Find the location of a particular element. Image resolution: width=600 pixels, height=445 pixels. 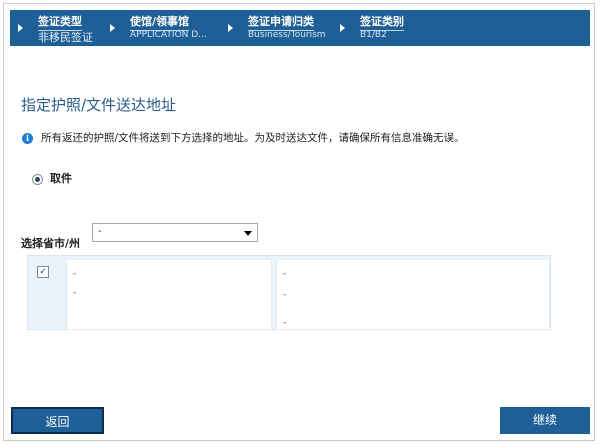

pickup-label: 取件 is located at coordinates (61, 178).